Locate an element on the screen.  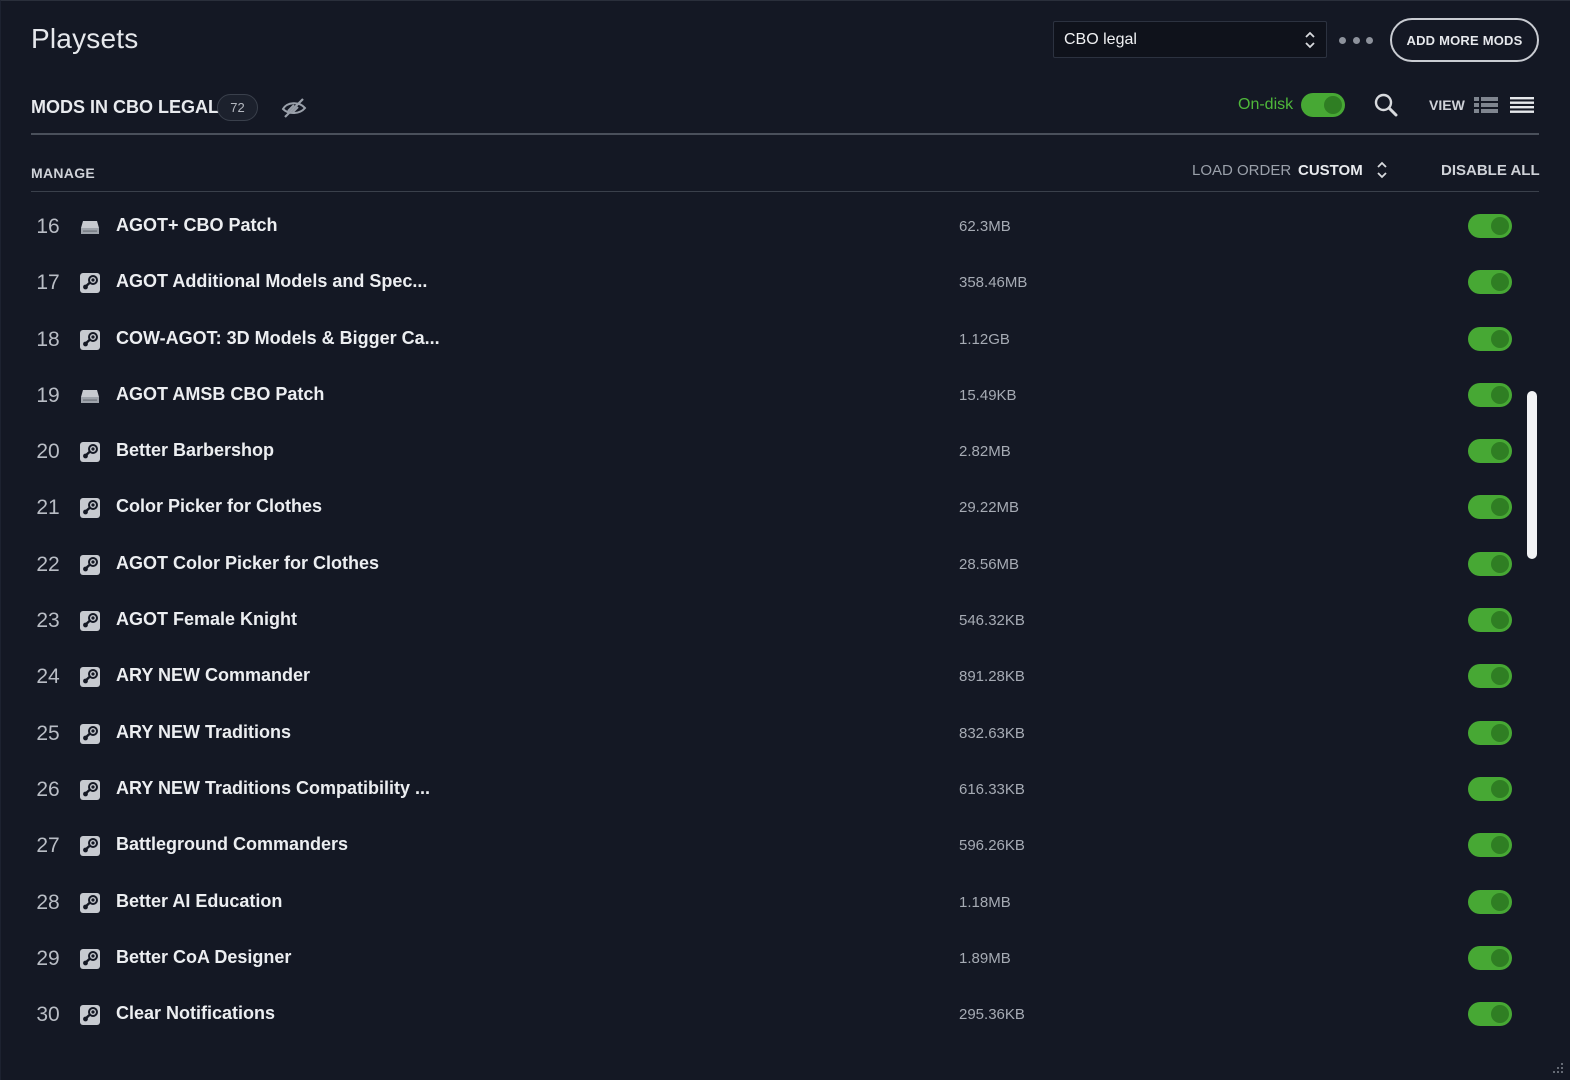
mod-row: 19 AGOT AMSB CBO Patch 15.49KB is located at coordinates (766, 396).